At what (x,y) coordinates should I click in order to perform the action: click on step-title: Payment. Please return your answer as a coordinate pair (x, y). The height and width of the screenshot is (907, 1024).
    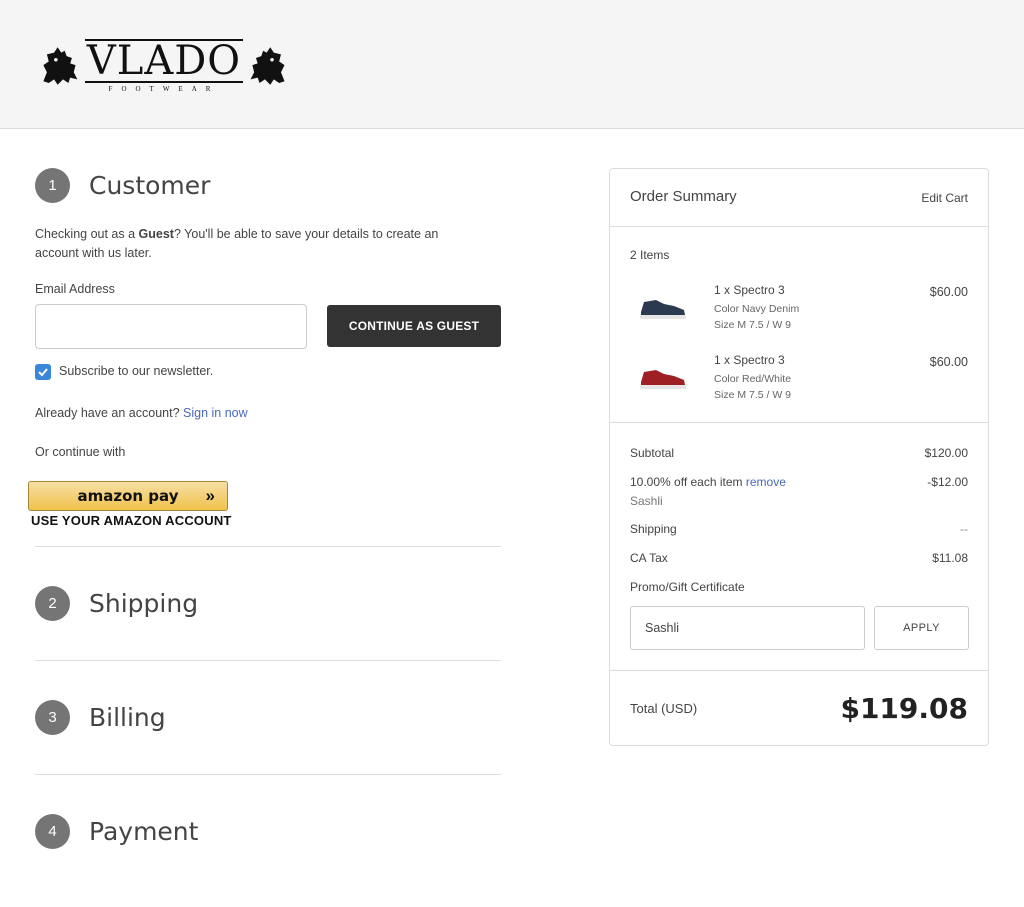
    Looking at the image, I should click on (144, 831).